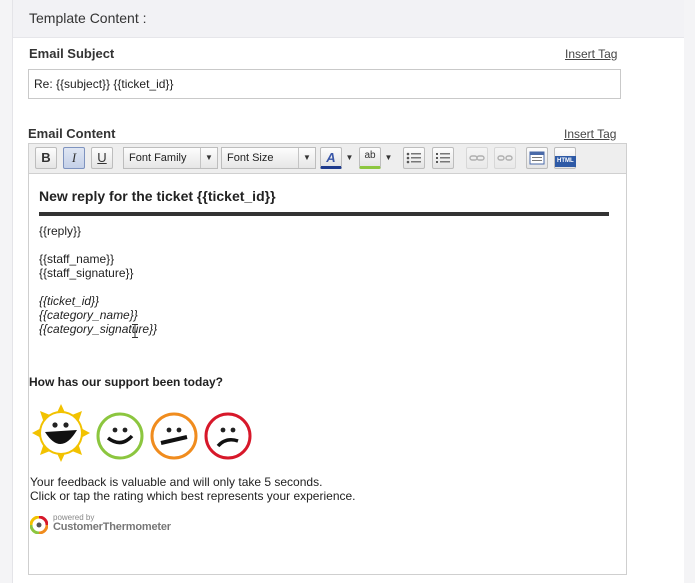 The height and width of the screenshot is (583, 695). Describe the element at coordinates (88, 315) in the screenshot. I see `category-name-placeholder: {{category_name}}` at that location.